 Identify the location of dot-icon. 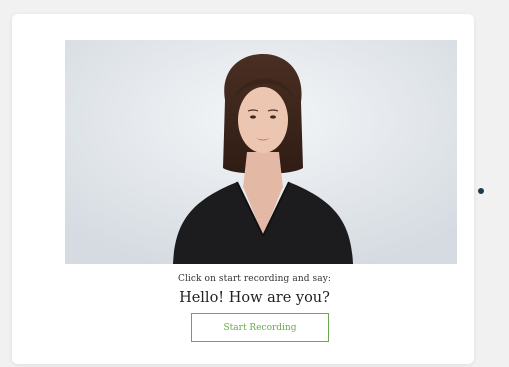
(481, 191).